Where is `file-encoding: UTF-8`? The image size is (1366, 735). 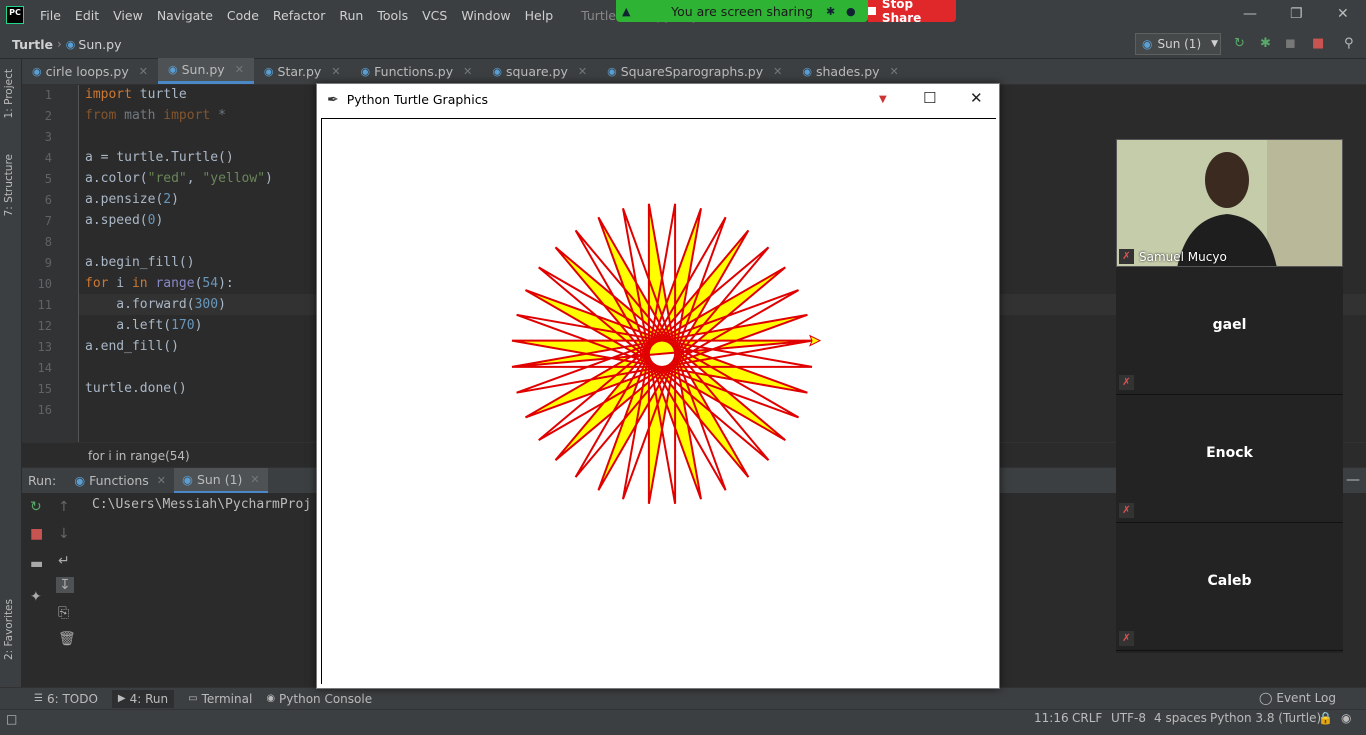
file-encoding: UTF-8 is located at coordinates (1128, 718).